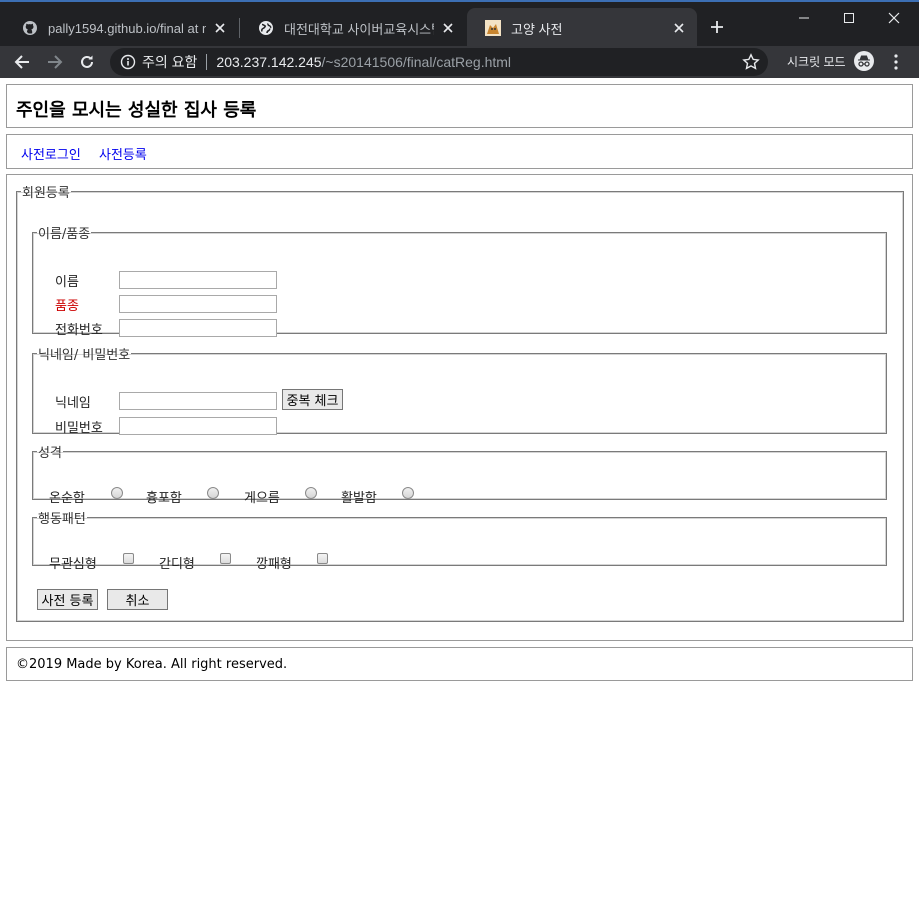 The width and height of the screenshot is (919, 924). What do you see at coordinates (128, 558) in the screenshot?
I see `behavior-checkbox-indifferent` at bounding box center [128, 558].